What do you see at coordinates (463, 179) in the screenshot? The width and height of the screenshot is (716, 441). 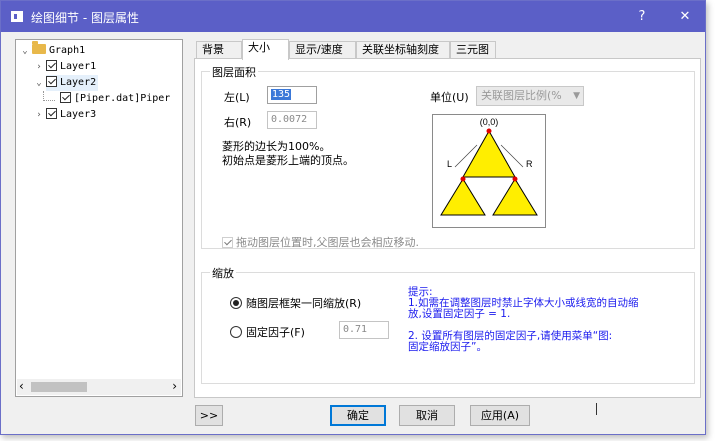 I see `left-point` at bounding box center [463, 179].